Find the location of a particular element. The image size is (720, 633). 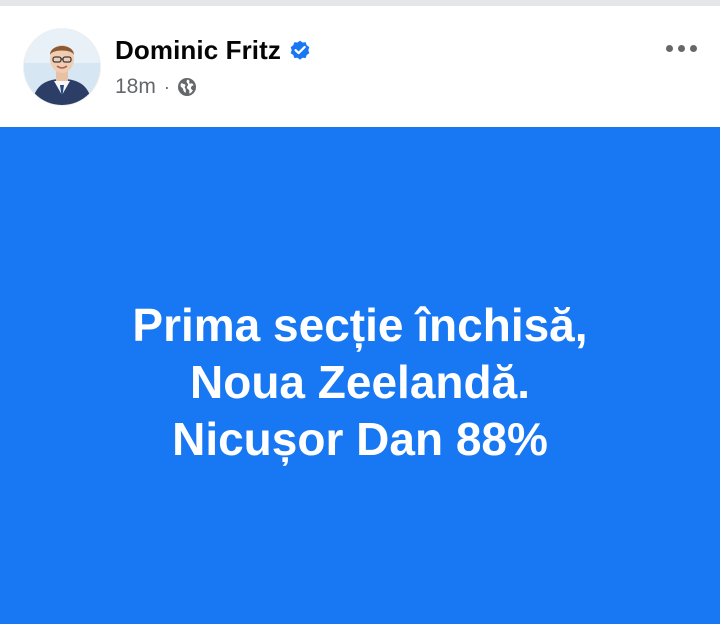

globe-icon is located at coordinates (187, 87).